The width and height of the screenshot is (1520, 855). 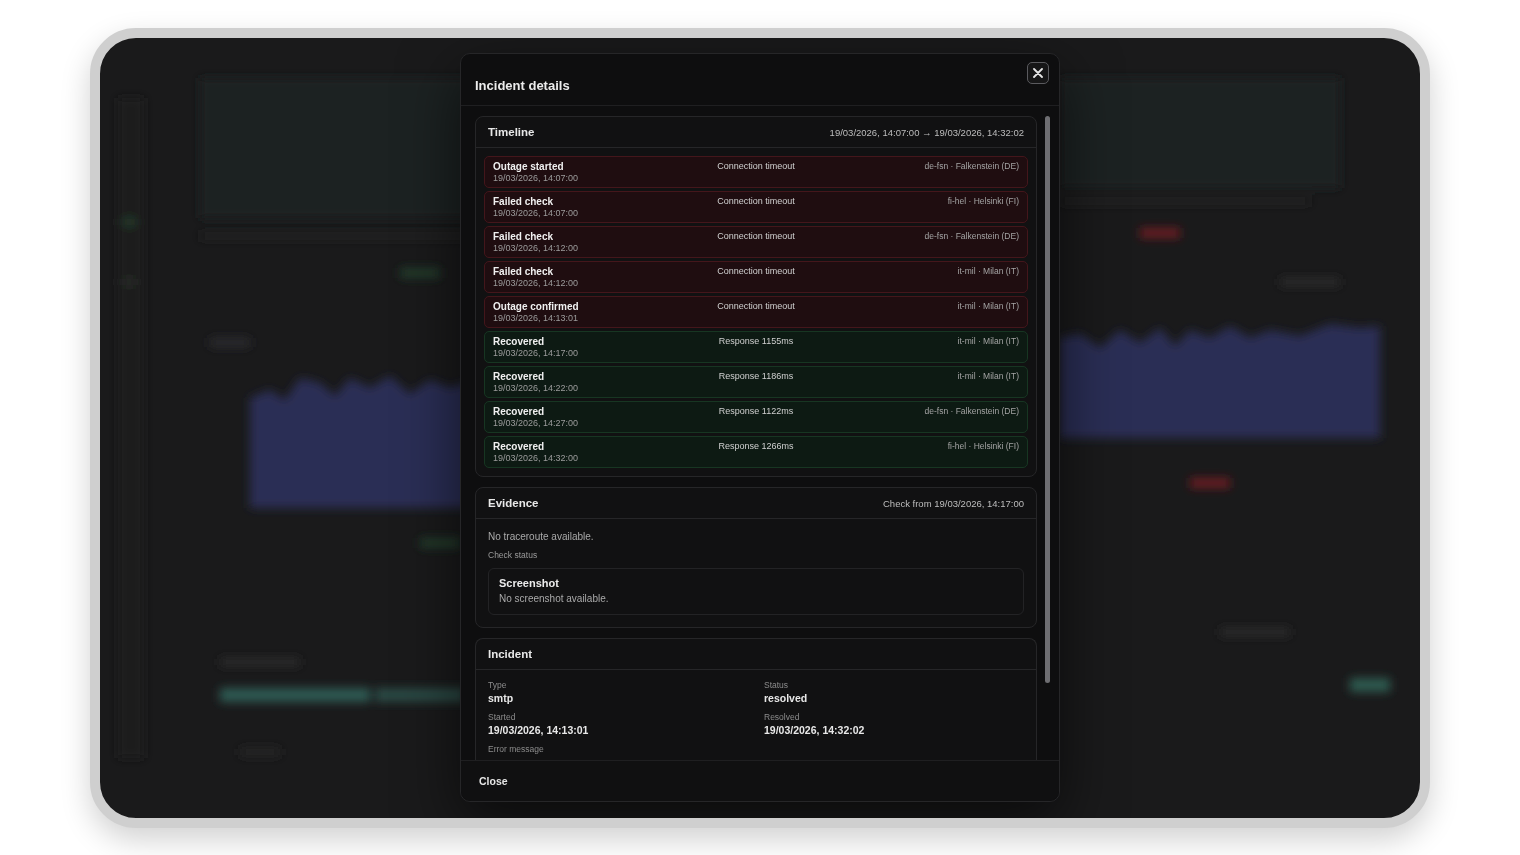 What do you see at coordinates (538, 730) in the screenshot?
I see `field-value: 19/03/2026, 14:13:01` at bounding box center [538, 730].